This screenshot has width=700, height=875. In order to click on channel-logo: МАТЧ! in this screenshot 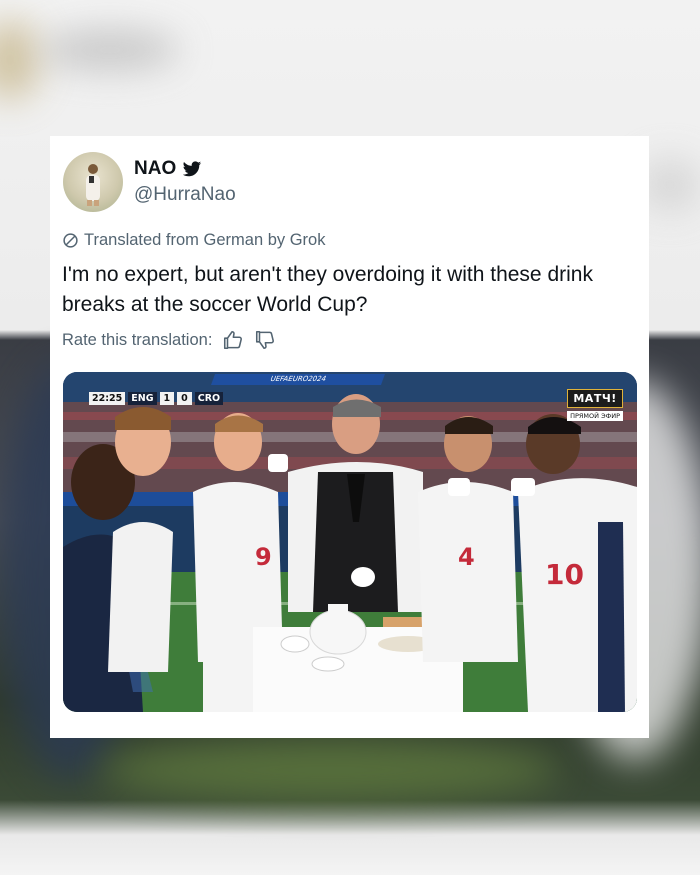, I will do `click(595, 398)`.